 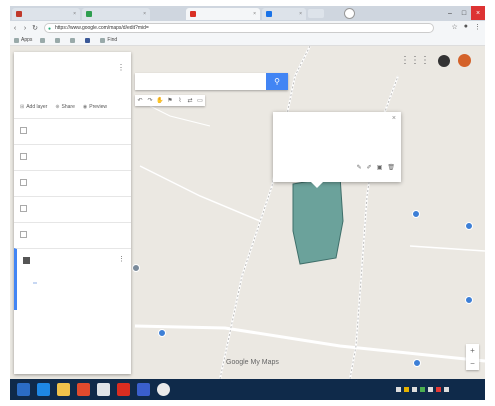 What do you see at coordinates (454, 27) in the screenshot?
I see `star-icon: ☆` at bounding box center [454, 27].